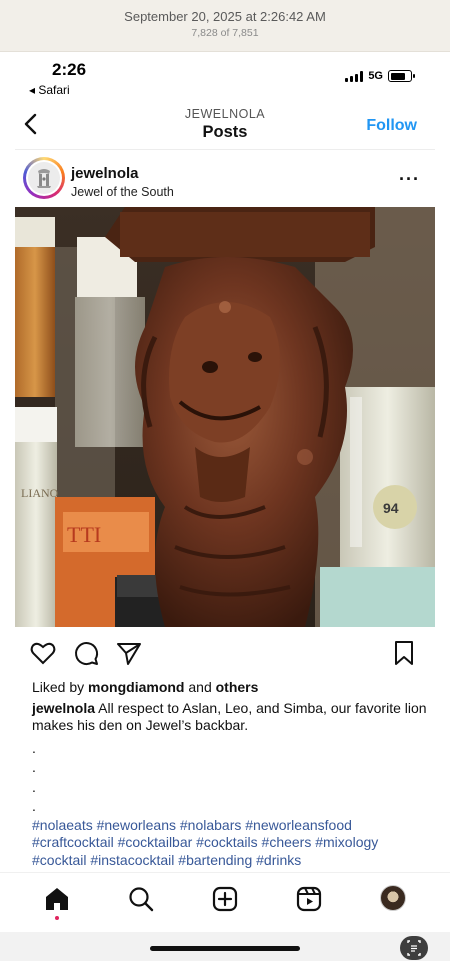  I want to click on liked-by-others: others, so click(237, 687).